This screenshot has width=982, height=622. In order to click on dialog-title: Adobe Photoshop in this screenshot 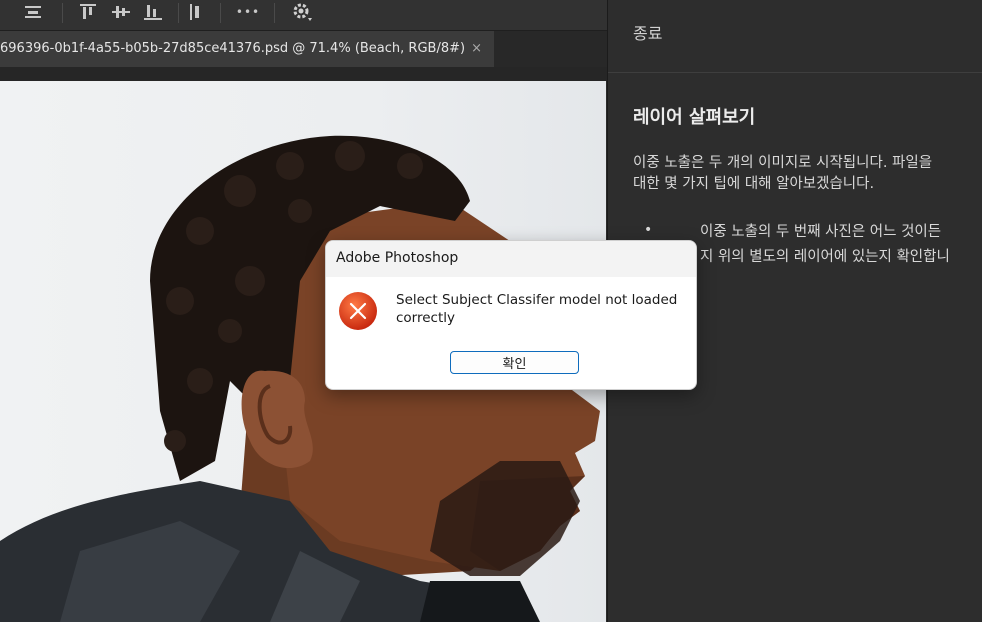, I will do `click(397, 258)`.